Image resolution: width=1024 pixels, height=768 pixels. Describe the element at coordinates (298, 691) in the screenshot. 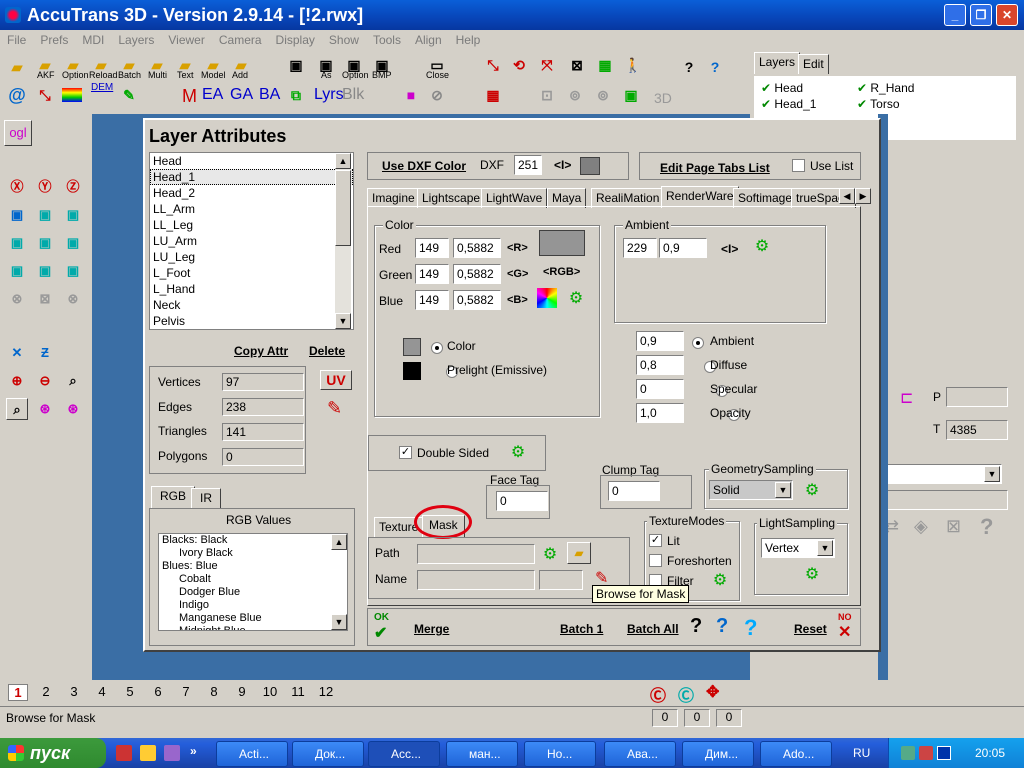

I see `page-tab-11: 11` at that location.